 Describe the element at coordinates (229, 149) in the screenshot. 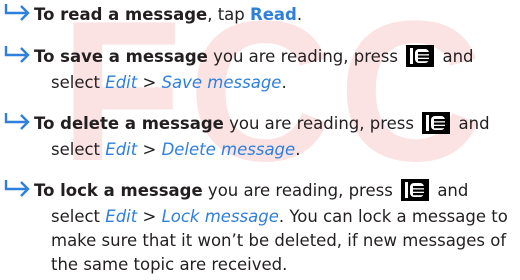

I see `delete-message-link: Delete message` at that location.